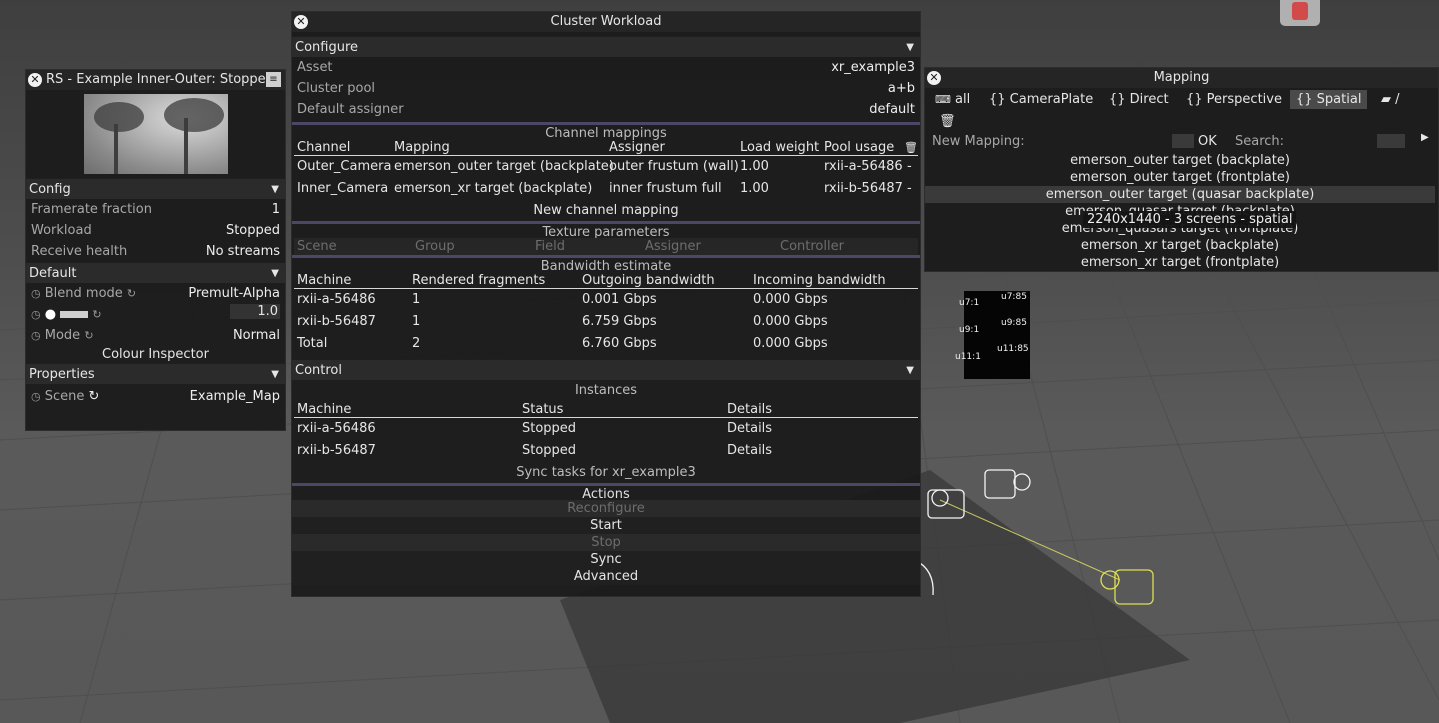 This screenshot has height=723, width=1439. I want to click on stop-button: Stop, so click(606, 542).